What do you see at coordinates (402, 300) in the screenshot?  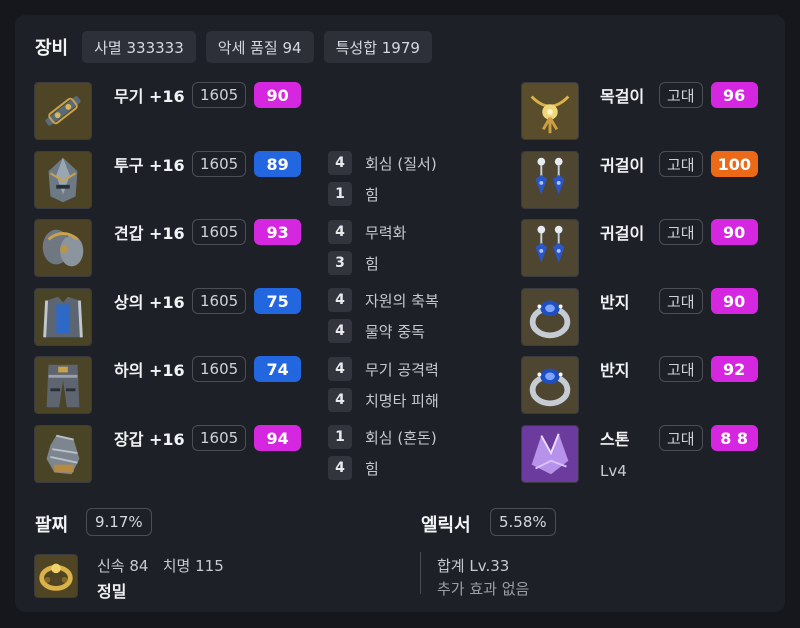 I see `engraving-name: 자원의 축복` at bounding box center [402, 300].